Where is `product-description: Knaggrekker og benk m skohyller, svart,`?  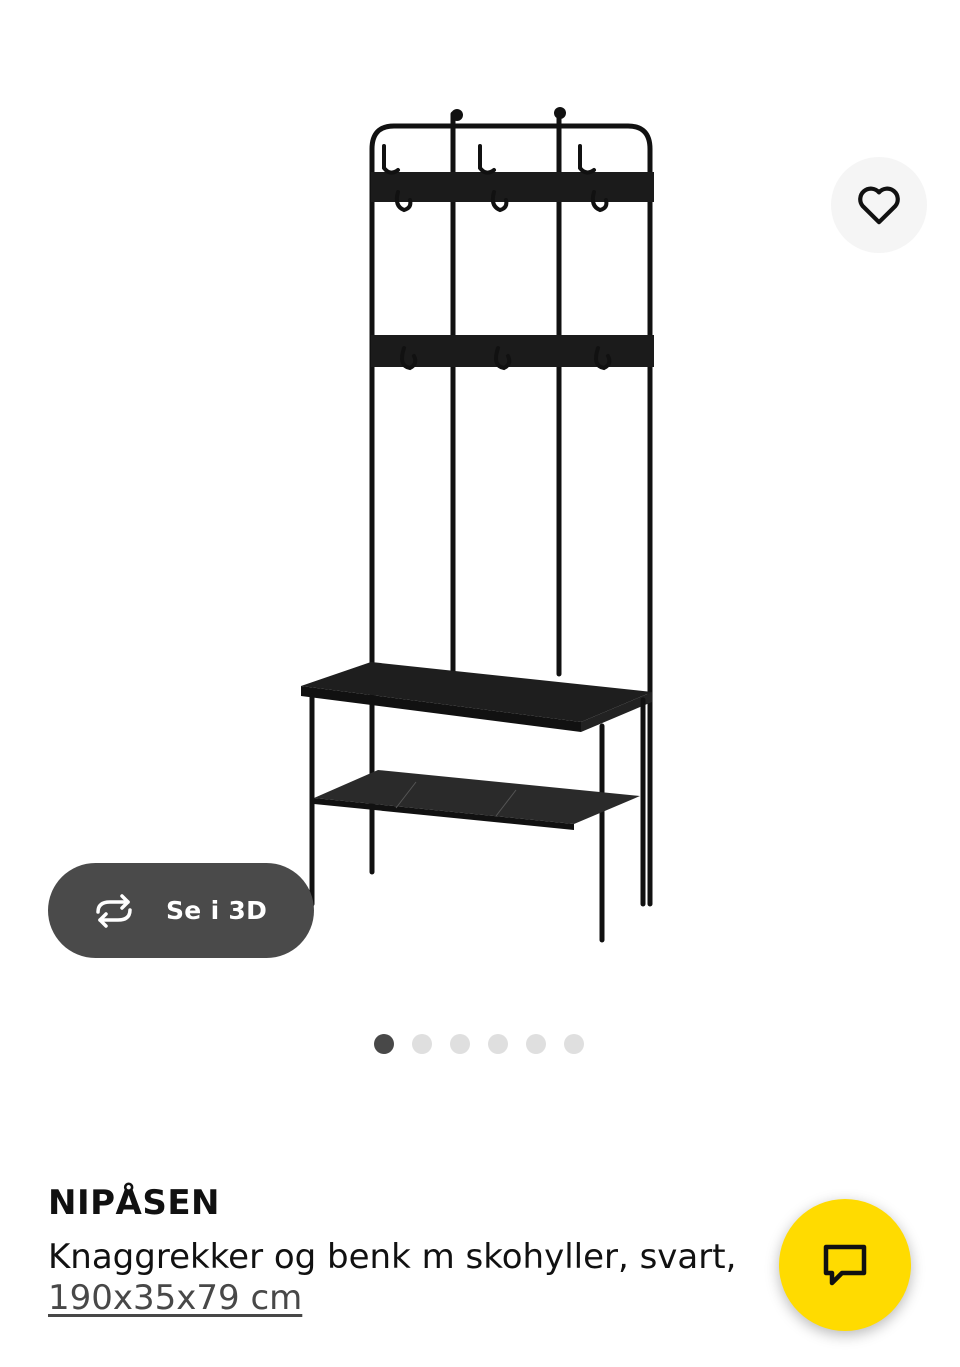
product-description: Knaggrekker og benk m skohyller, svart, is located at coordinates (392, 1257).